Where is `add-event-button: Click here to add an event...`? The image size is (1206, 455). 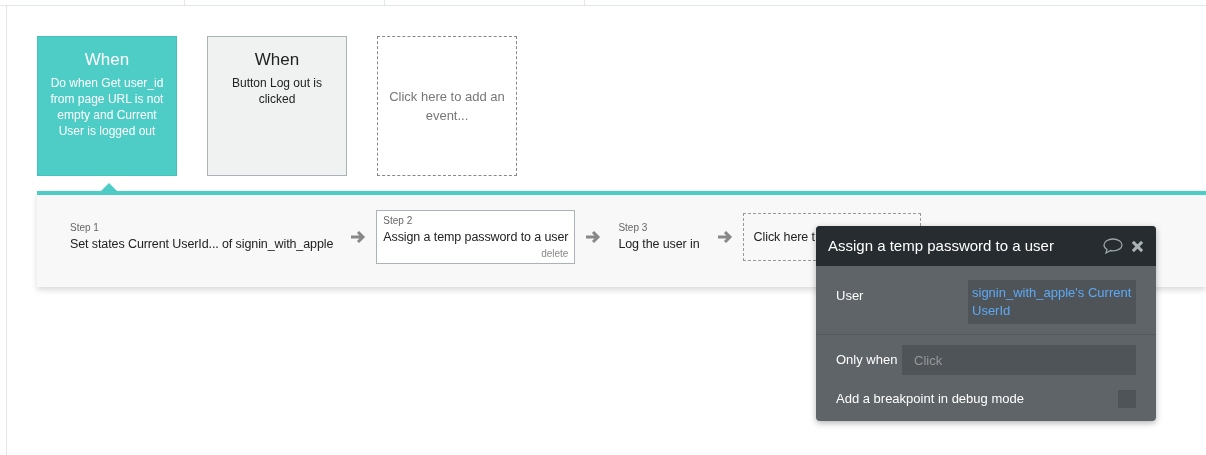 add-event-button: Click here to add an event... is located at coordinates (447, 106).